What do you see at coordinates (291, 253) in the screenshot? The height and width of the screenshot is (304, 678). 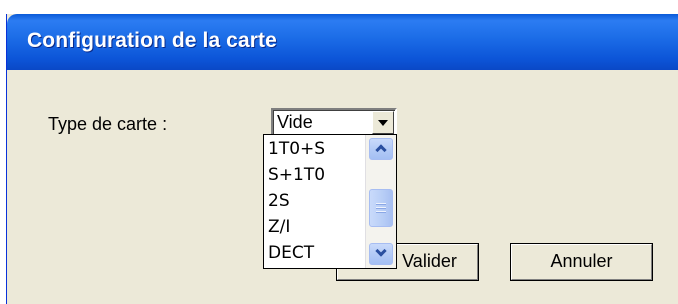 I see `list-item: DECT` at bounding box center [291, 253].